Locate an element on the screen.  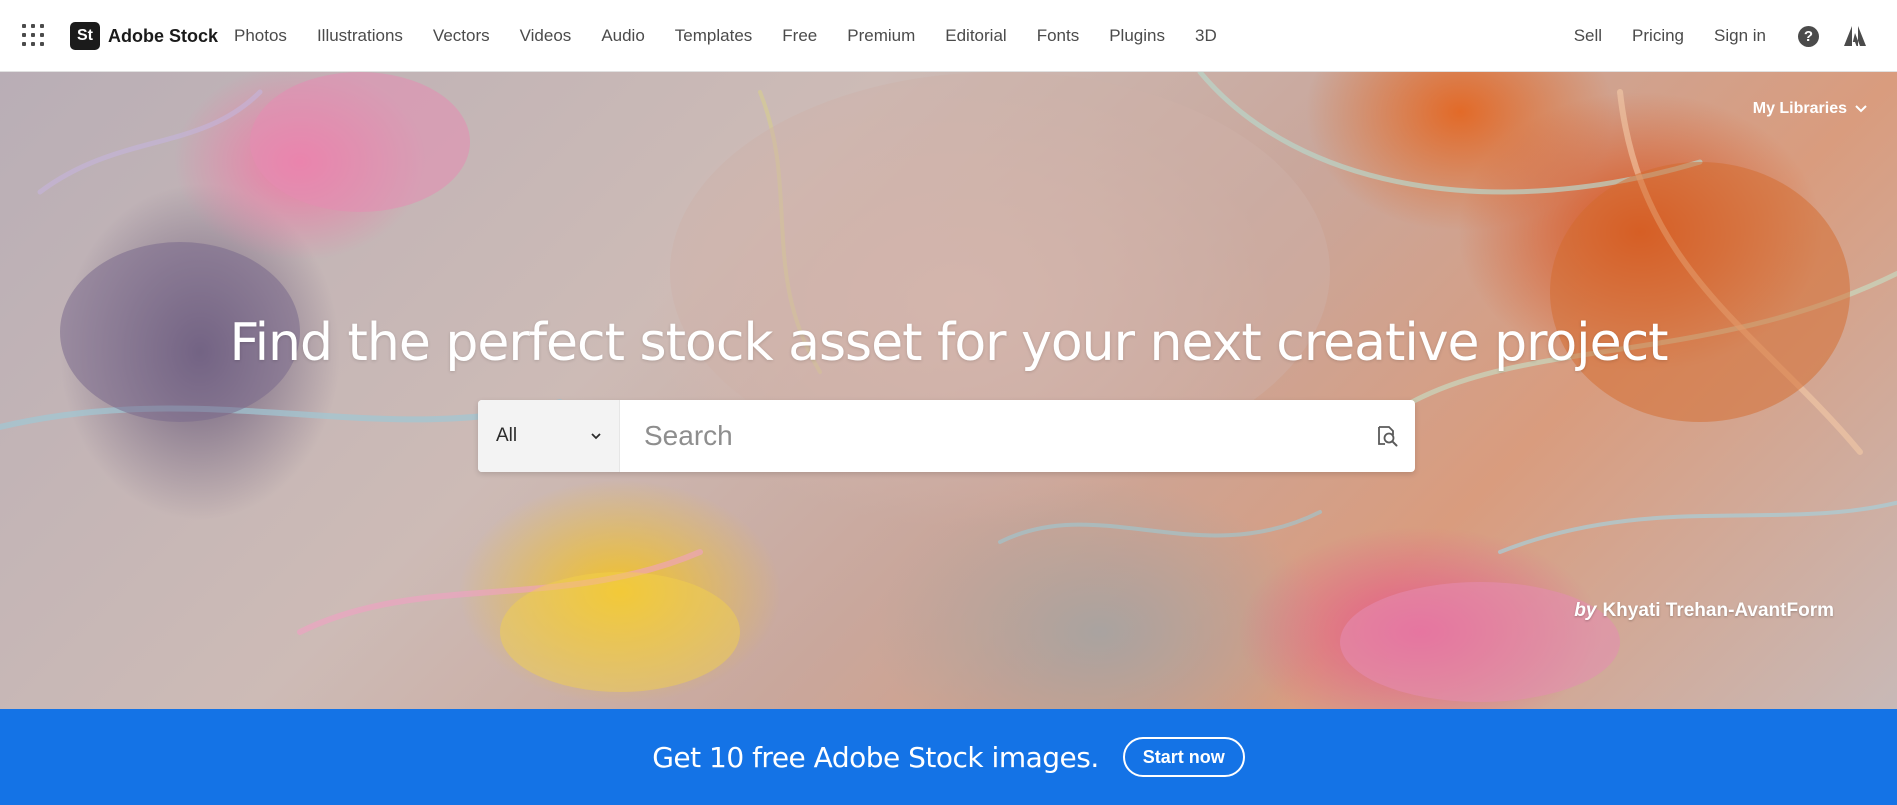
category-select-value: All is located at coordinates (507, 435).